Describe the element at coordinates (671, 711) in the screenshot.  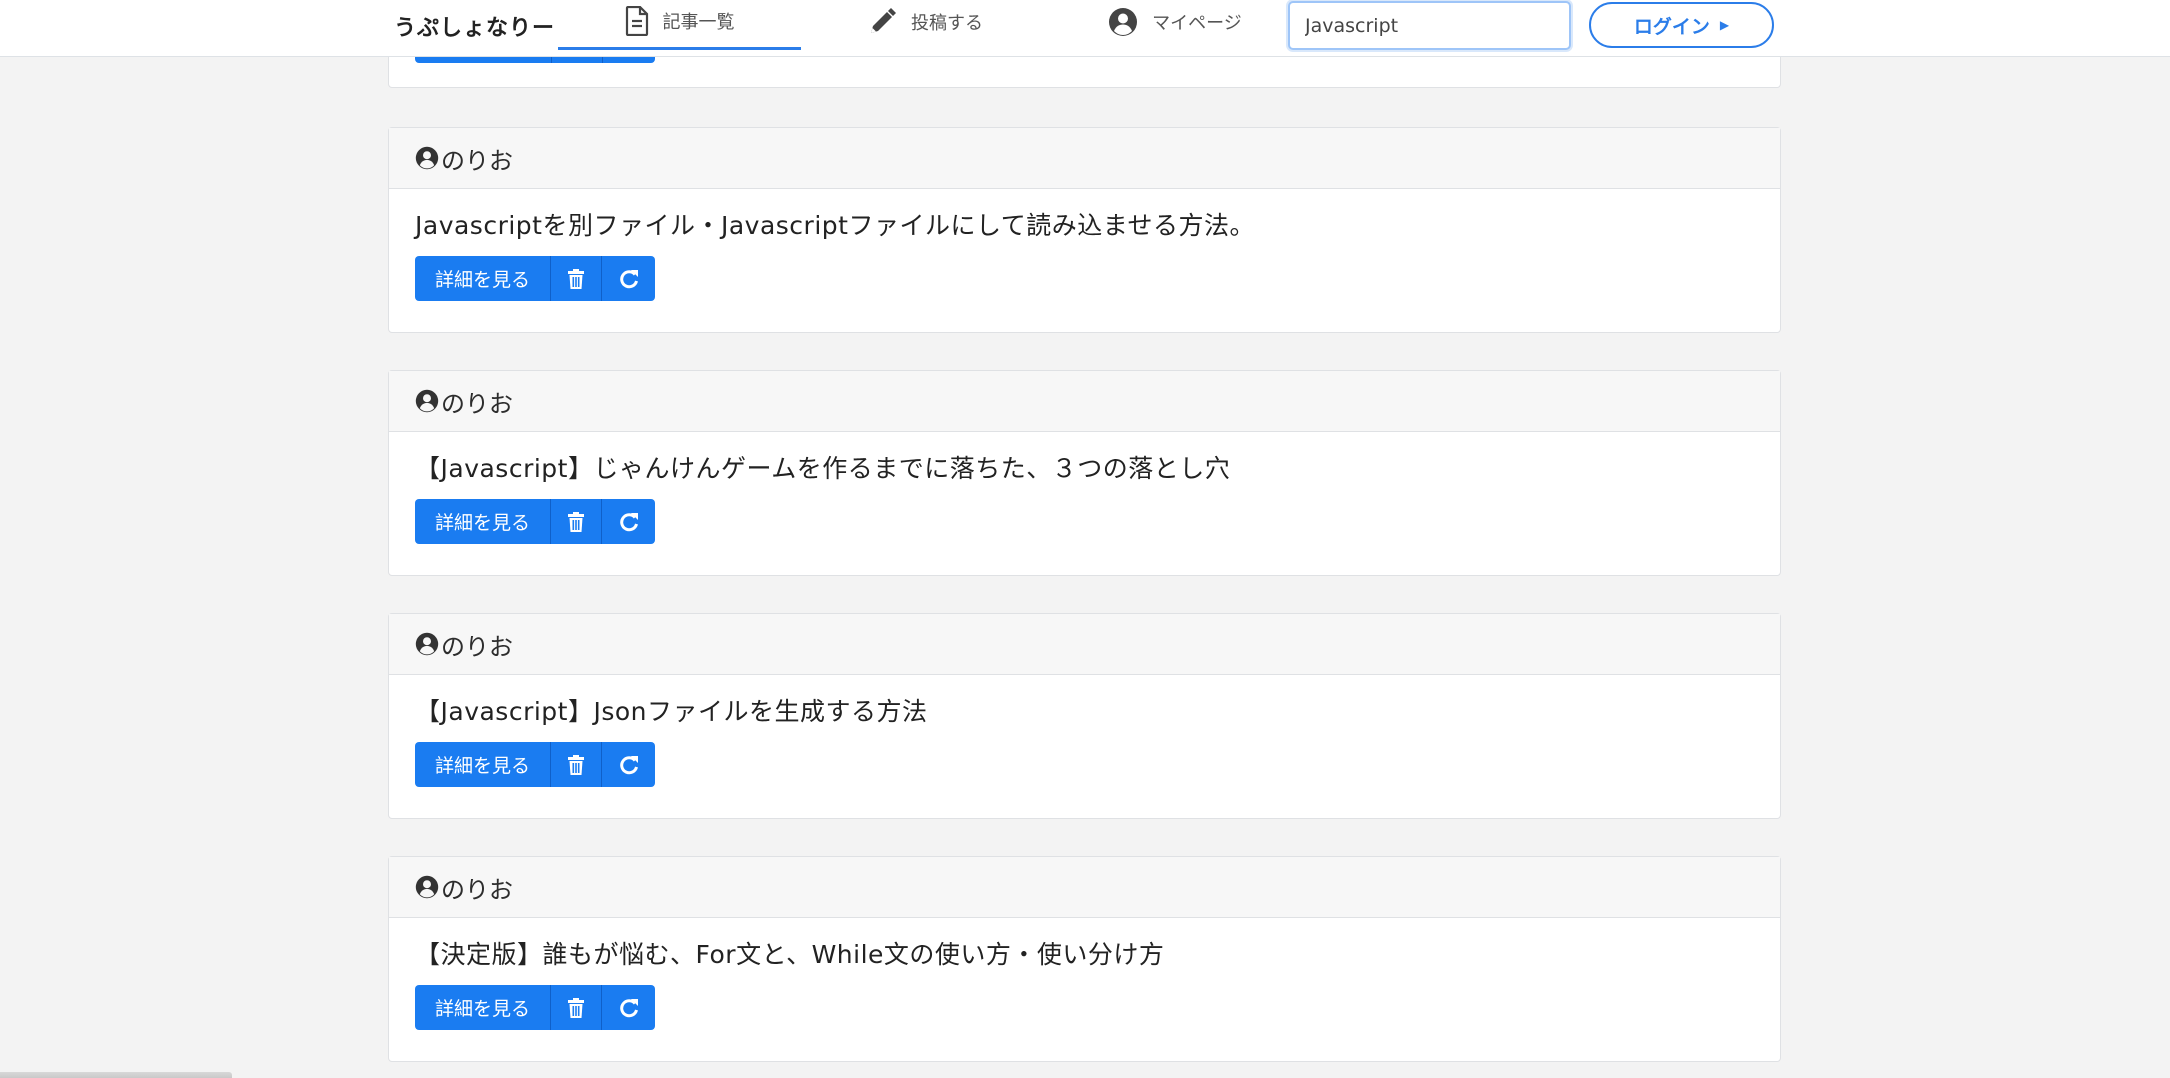
I see `post-title: 【Javascript】Jsonファイルを生成する方法` at that location.